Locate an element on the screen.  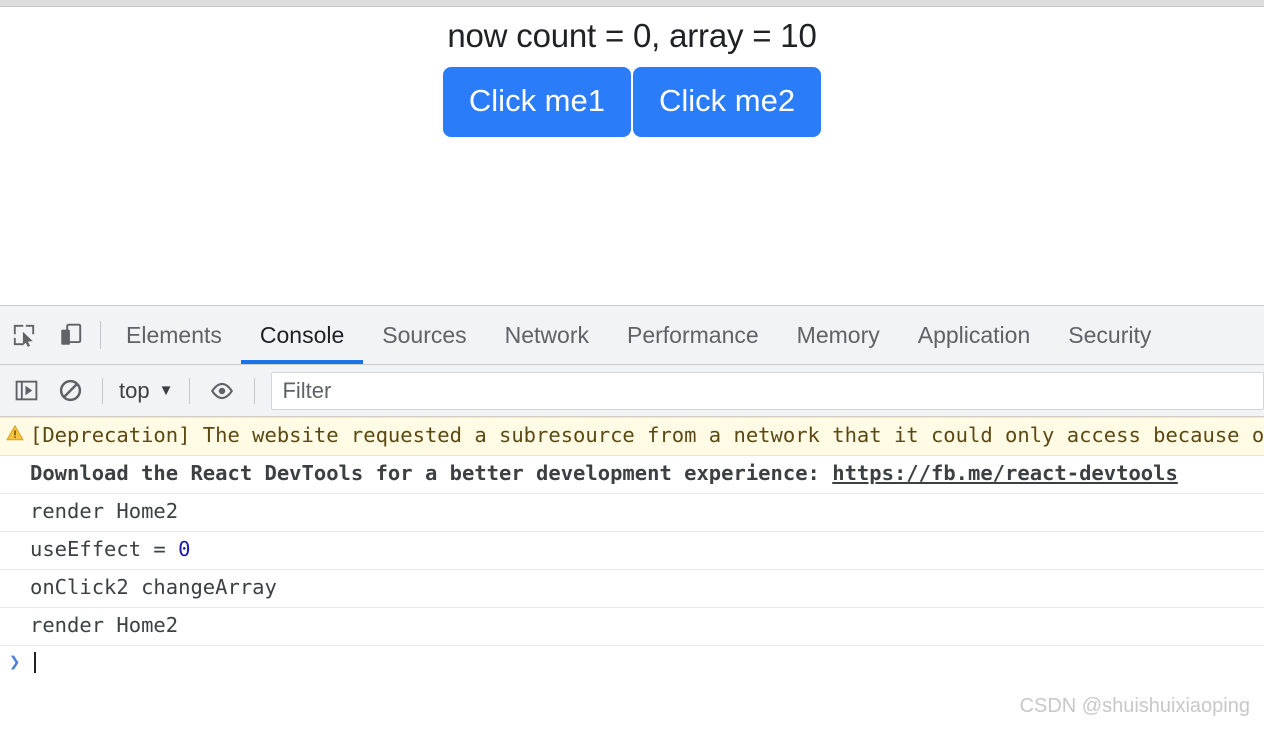
console-toolbar: top ▼ is located at coordinates (632, 391).